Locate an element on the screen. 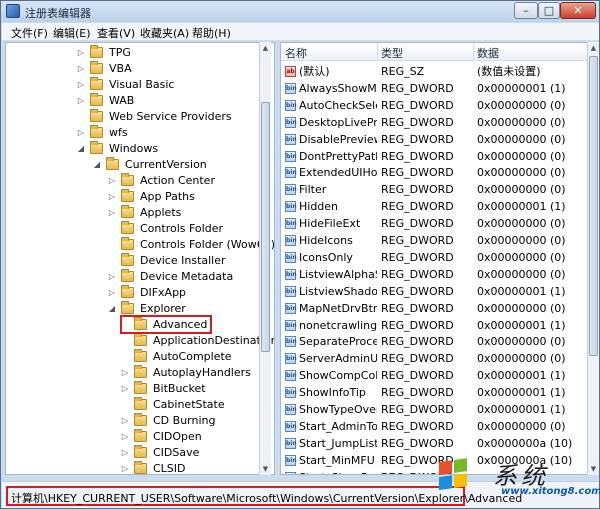 Image resolution: width=600 pixels, height=509 pixels. tree-node: ▷ WAB is located at coordinates (140, 101).